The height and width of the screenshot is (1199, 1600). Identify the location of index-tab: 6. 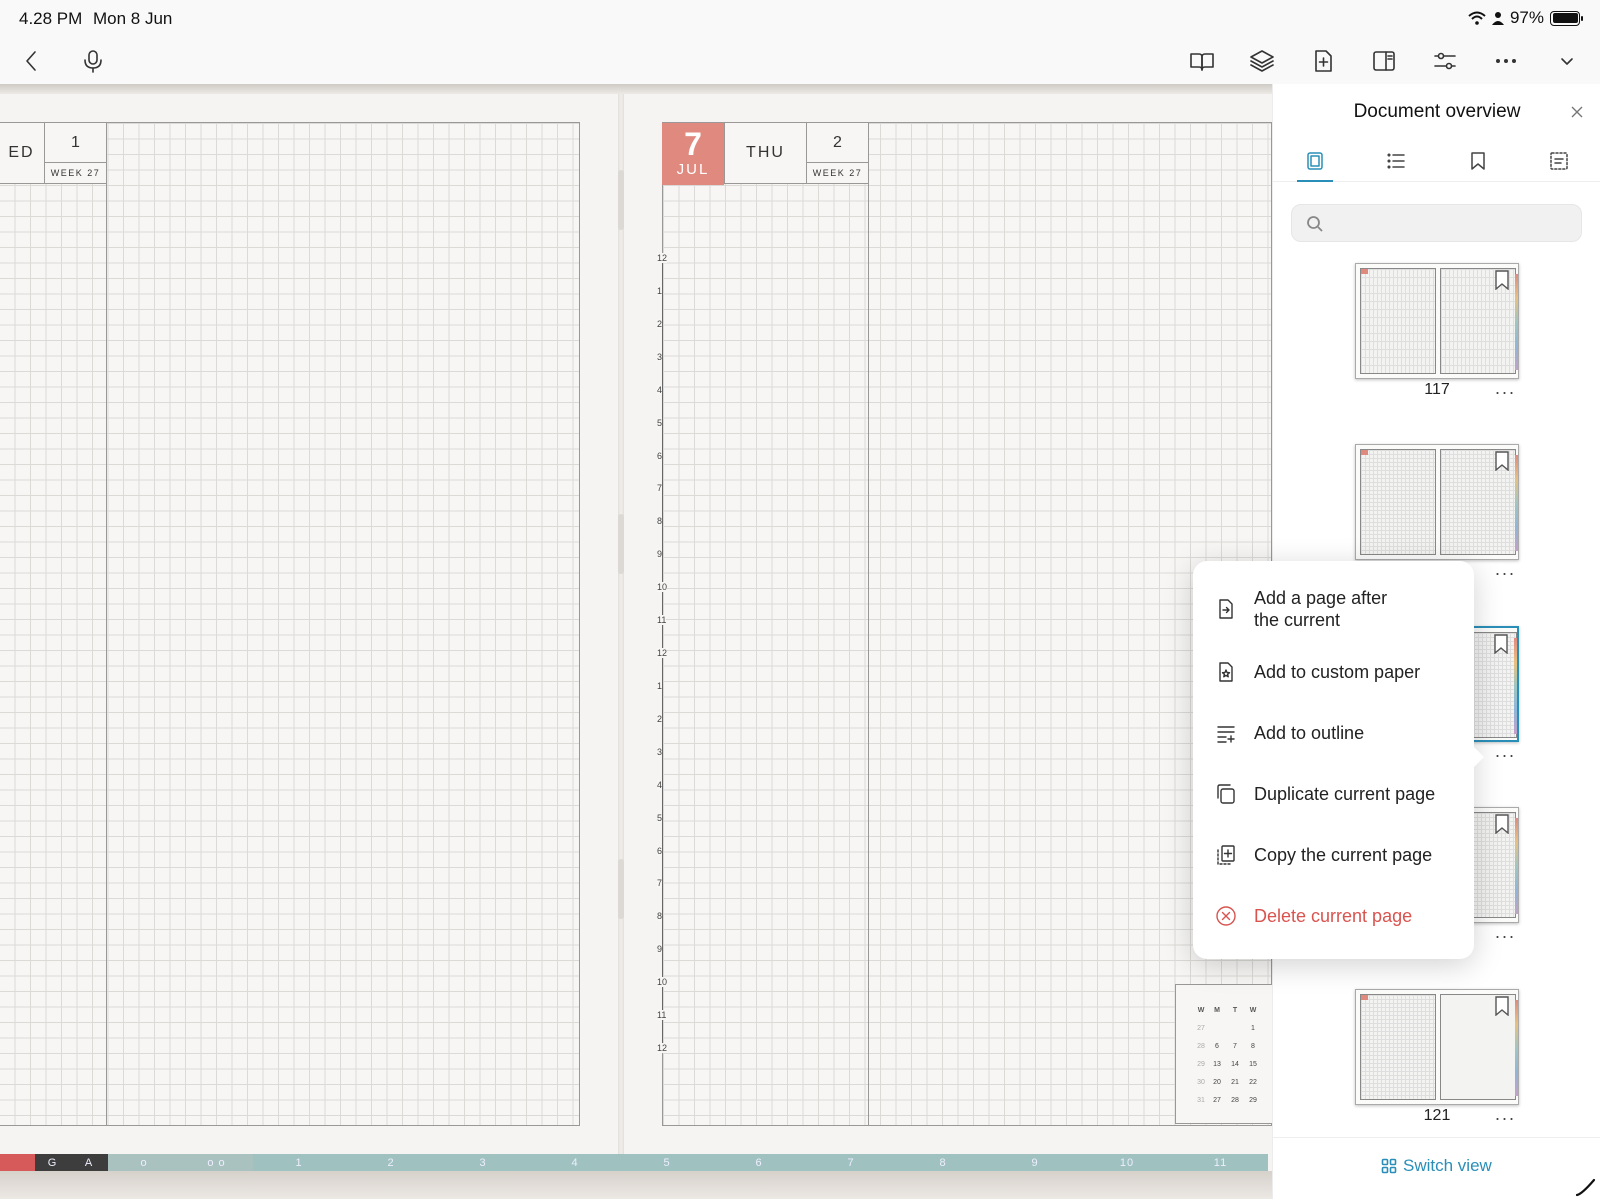
(759, 1162).